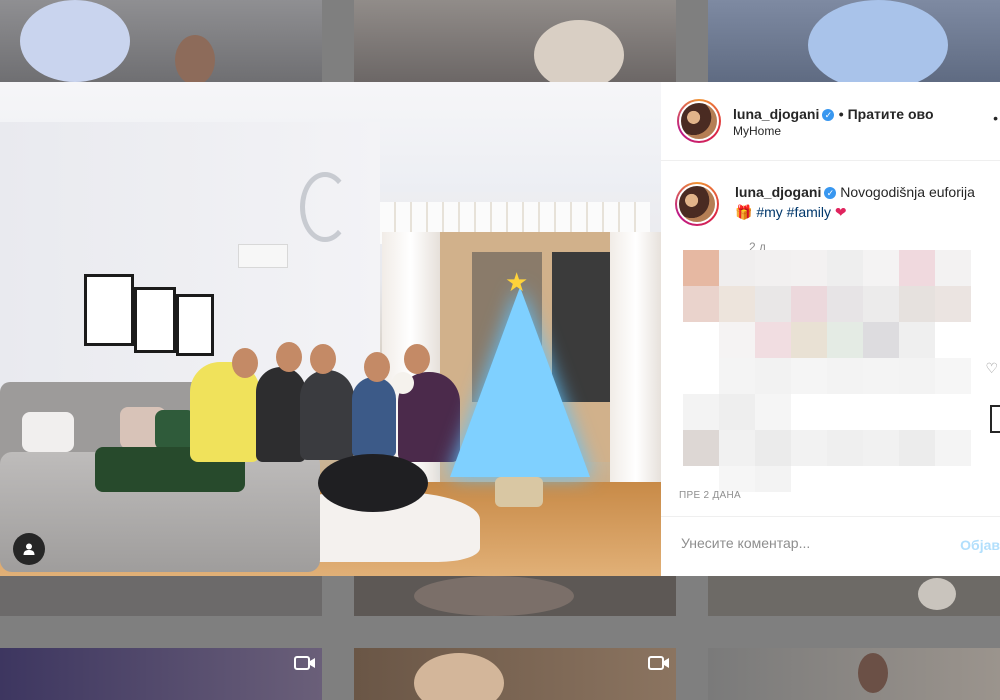  Describe the element at coordinates (710, 495) in the screenshot. I see `post-date: ПРЕ 2 ДАНА` at that location.